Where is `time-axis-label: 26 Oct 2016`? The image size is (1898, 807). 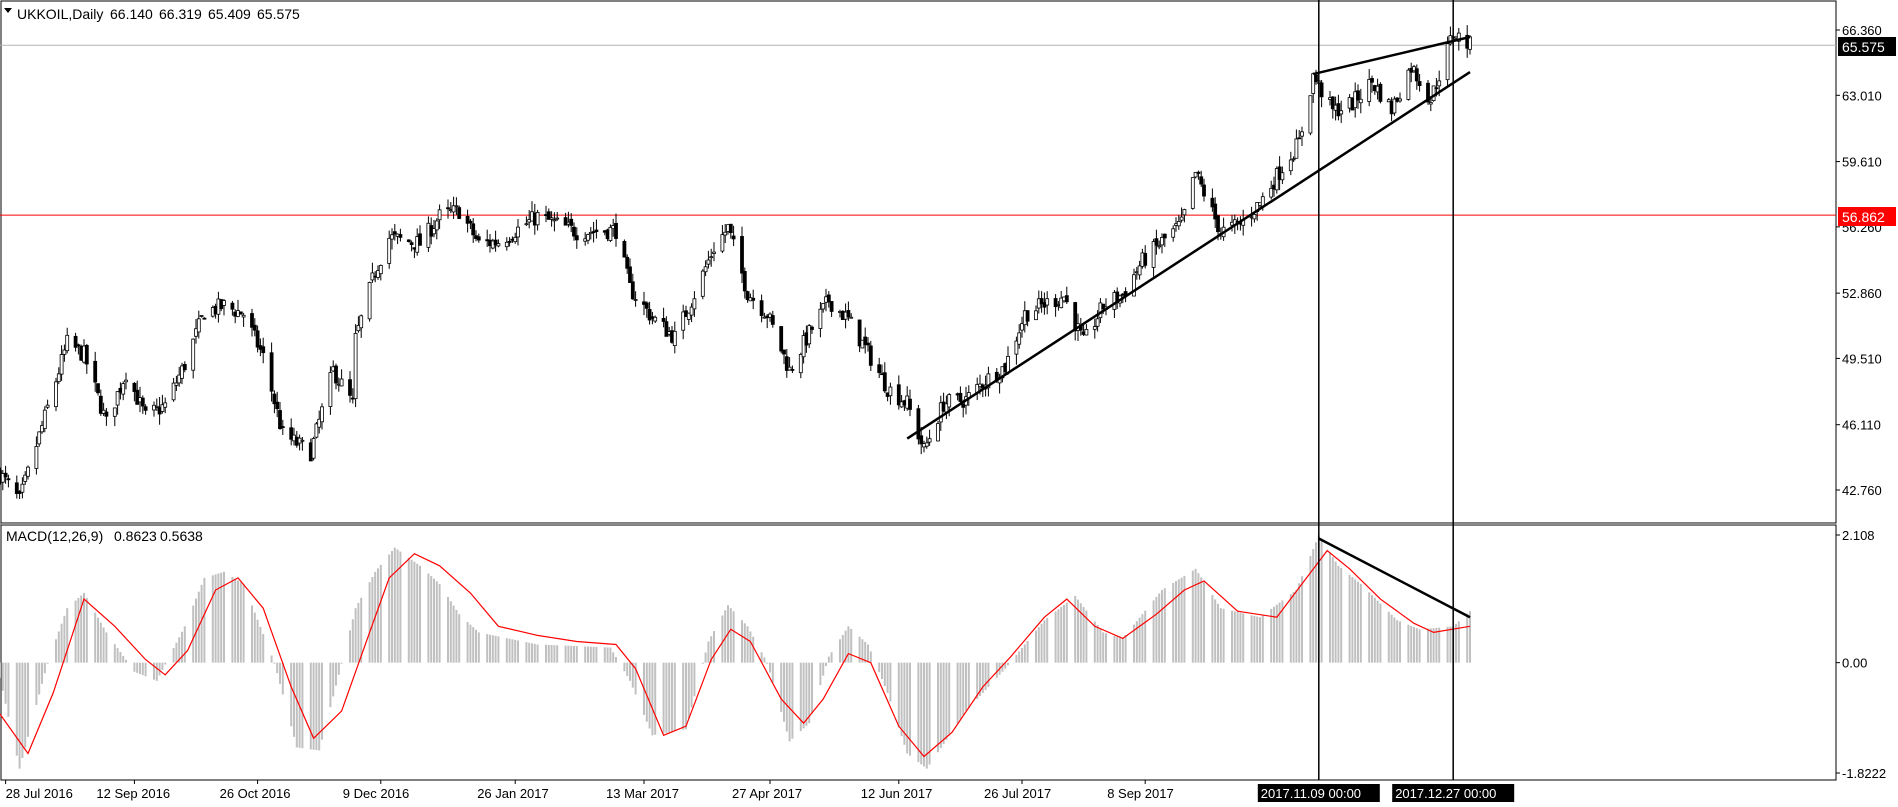 time-axis-label: 26 Oct 2016 is located at coordinates (255, 793).